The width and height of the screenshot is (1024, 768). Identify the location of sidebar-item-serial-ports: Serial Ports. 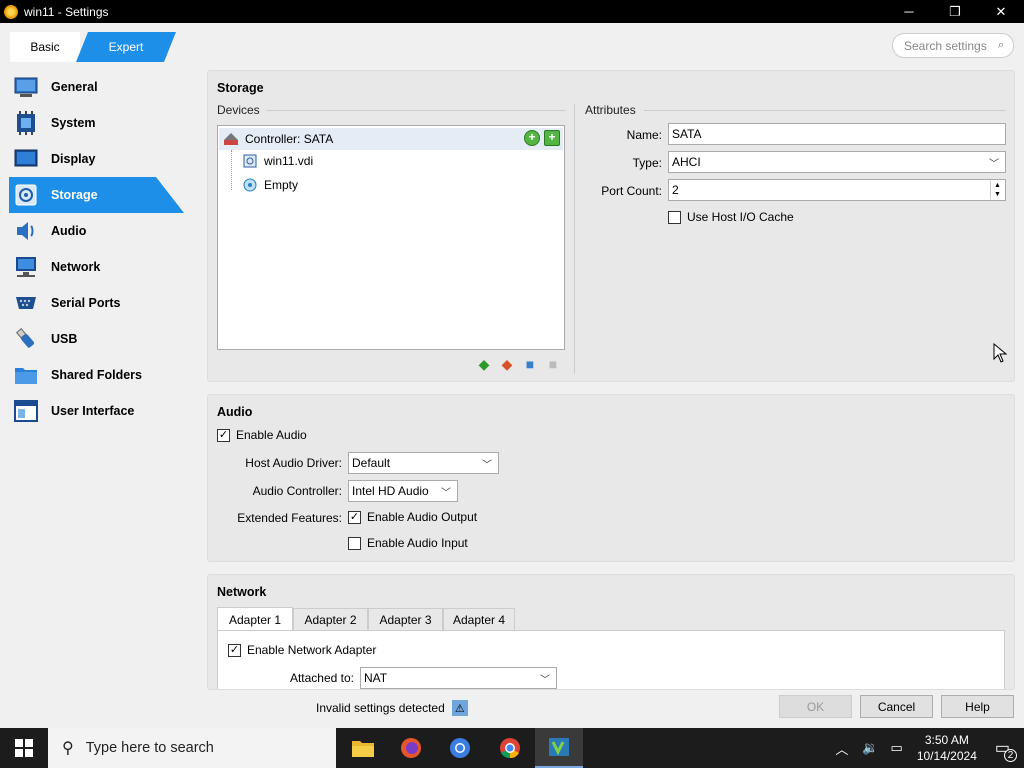
(100, 303).